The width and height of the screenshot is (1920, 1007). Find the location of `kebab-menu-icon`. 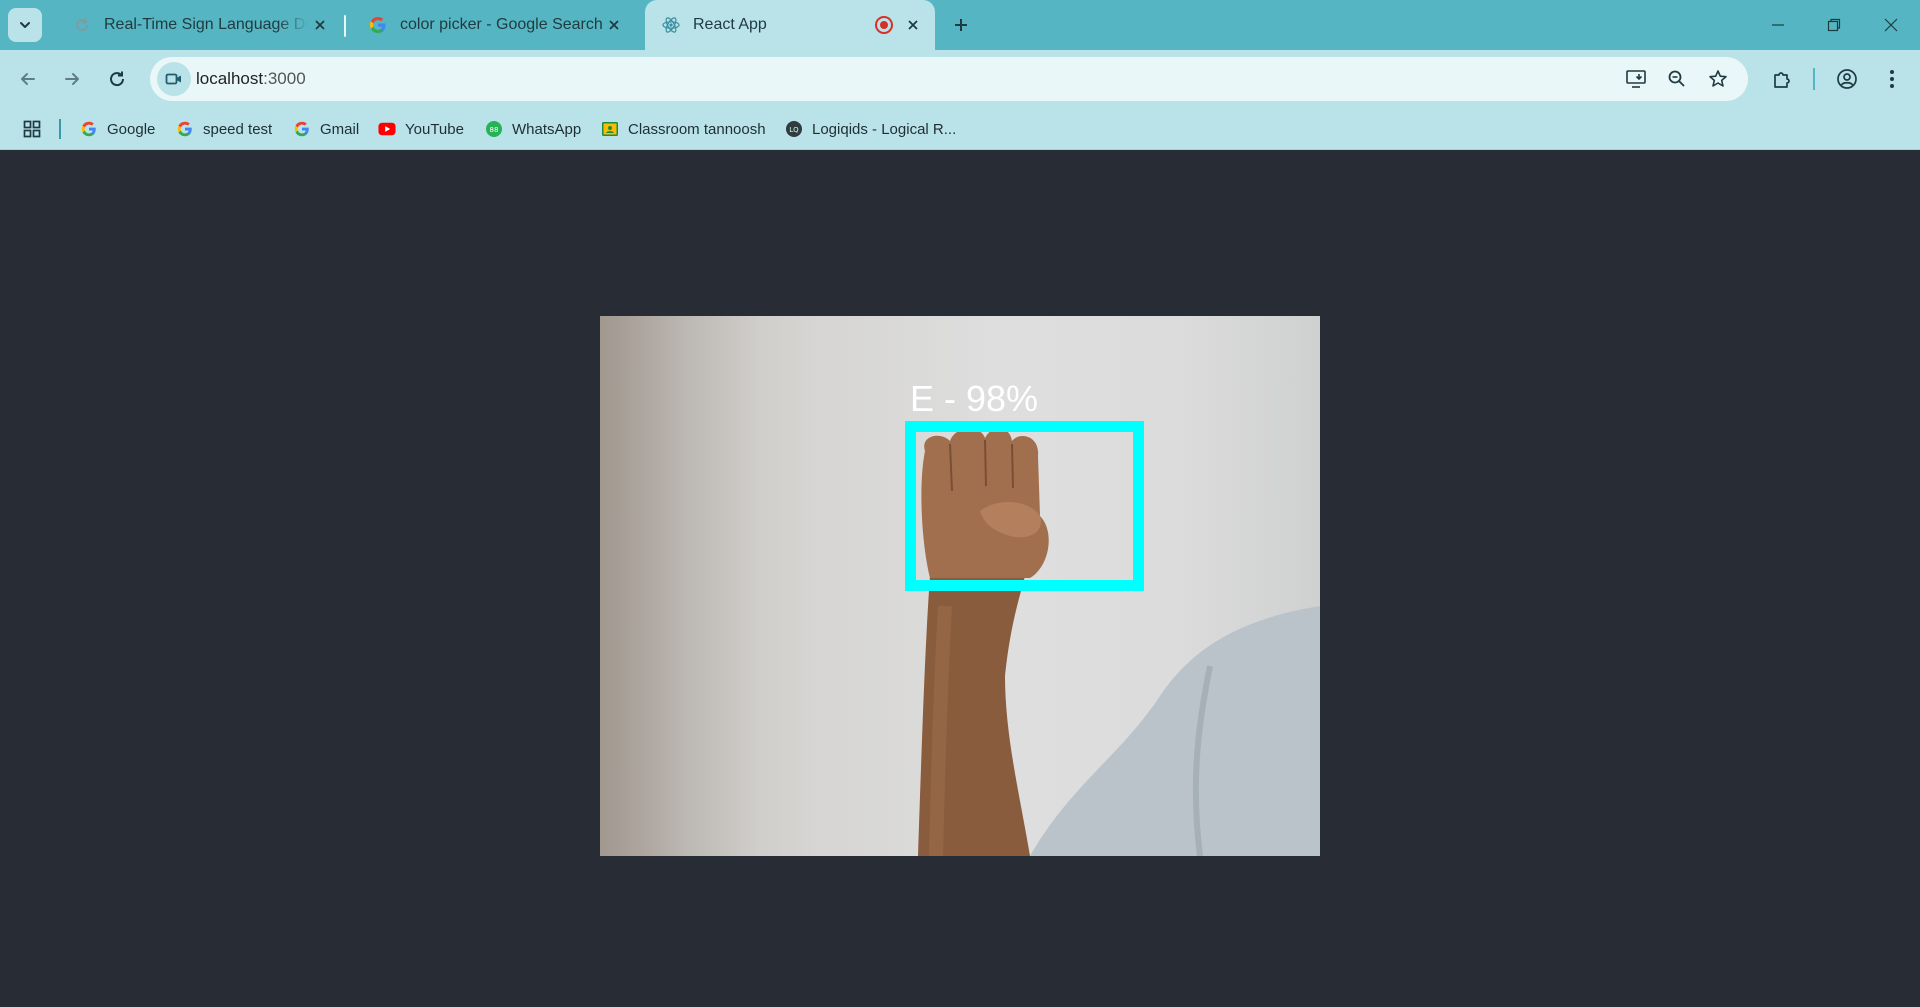

kebab-menu-icon is located at coordinates (1892, 79).